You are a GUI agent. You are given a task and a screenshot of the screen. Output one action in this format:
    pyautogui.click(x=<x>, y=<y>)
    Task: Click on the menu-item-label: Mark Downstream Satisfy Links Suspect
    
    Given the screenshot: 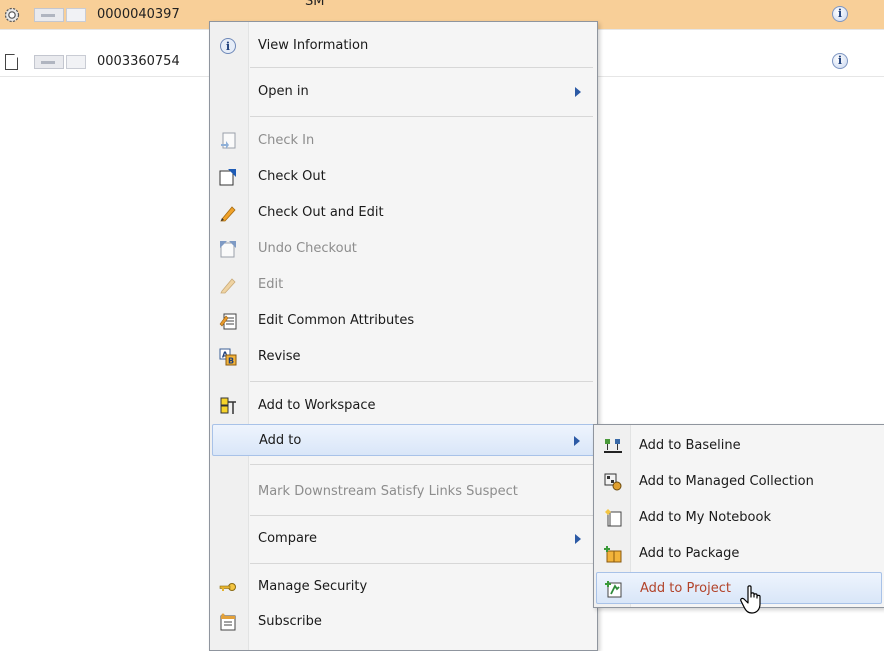 What is the action you would take?
    pyautogui.click(x=388, y=491)
    